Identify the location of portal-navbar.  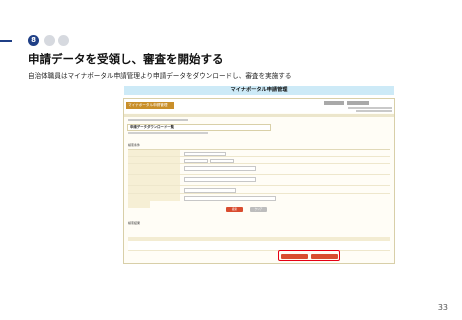
(259, 115).